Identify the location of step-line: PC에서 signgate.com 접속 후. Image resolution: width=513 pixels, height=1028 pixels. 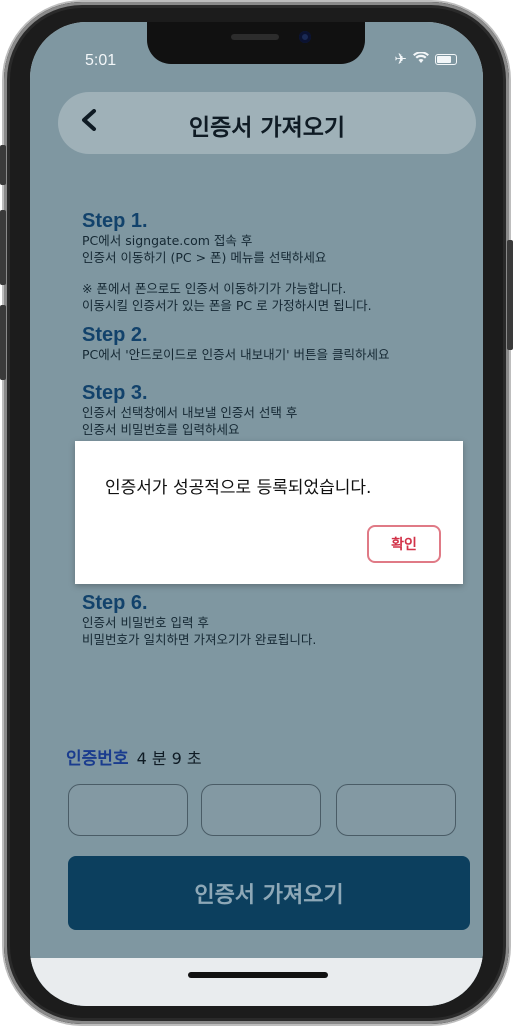
(167, 240).